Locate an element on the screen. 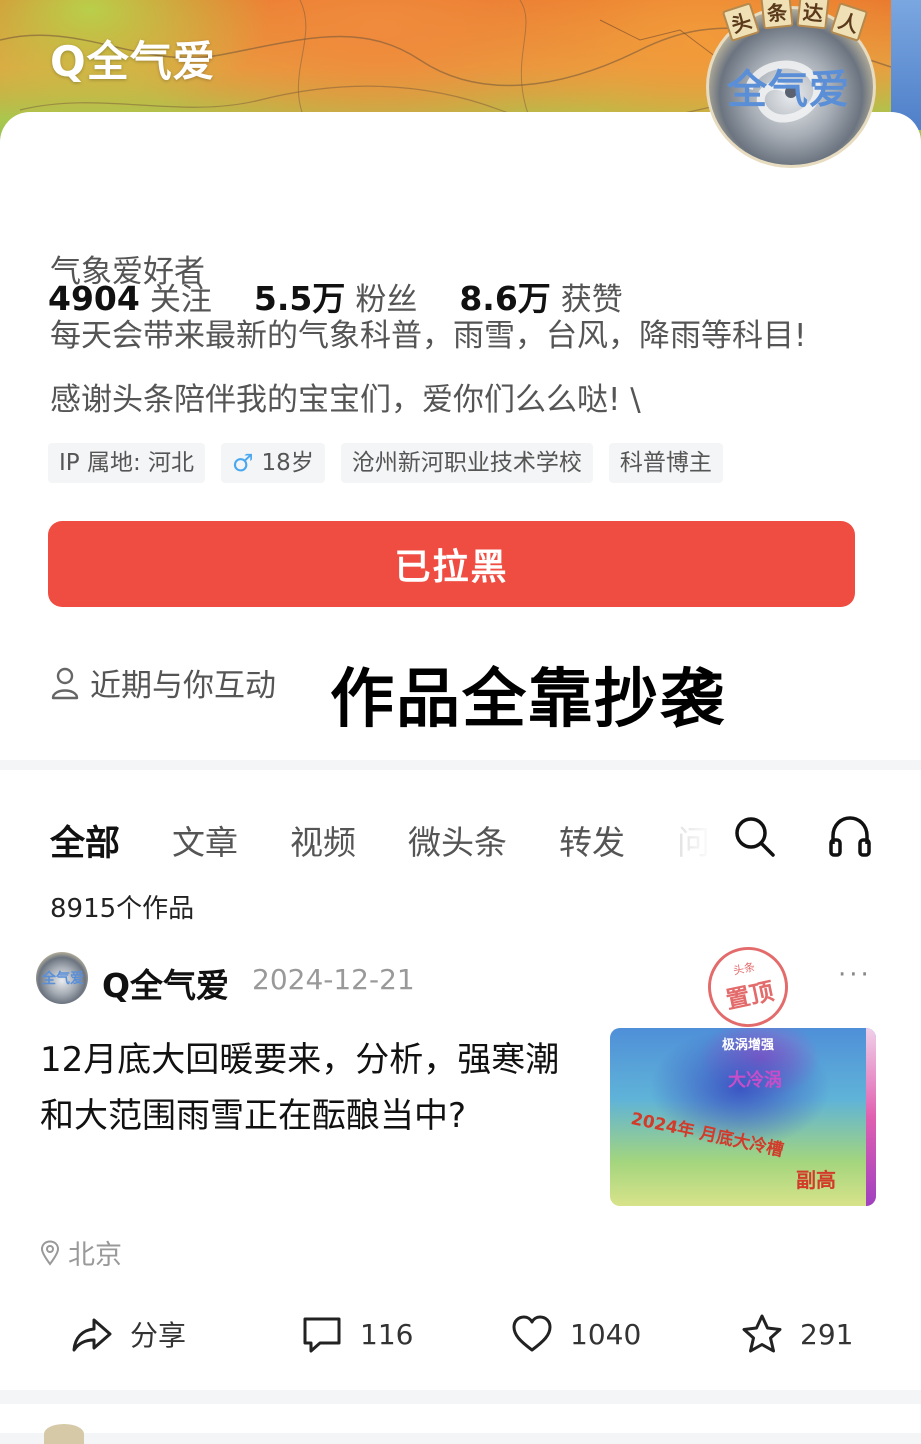  badge-char-1: 头 is located at coordinates (741, 22).